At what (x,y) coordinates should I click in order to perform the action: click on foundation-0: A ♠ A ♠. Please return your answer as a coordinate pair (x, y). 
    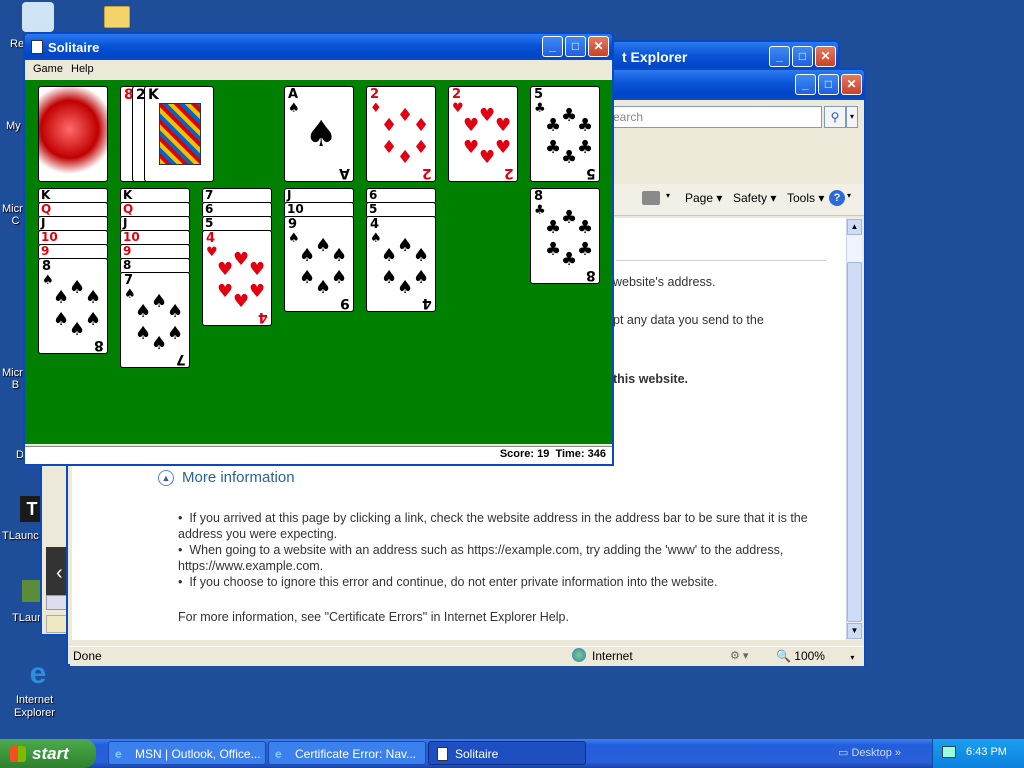
    Looking at the image, I should click on (319, 134).